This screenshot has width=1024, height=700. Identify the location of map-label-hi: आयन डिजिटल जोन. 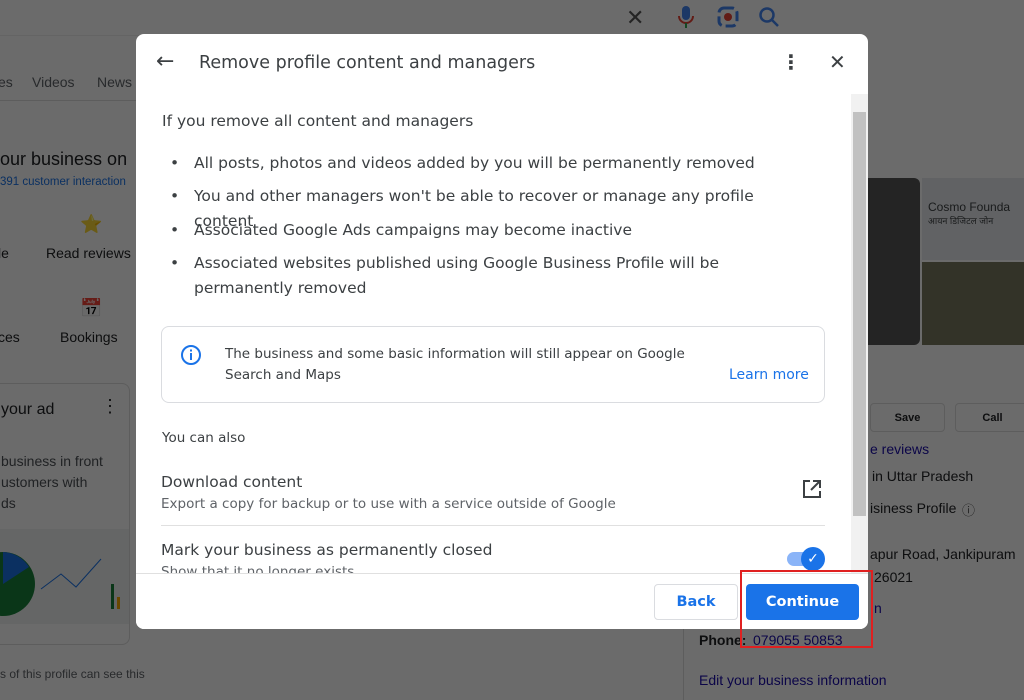
(961, 221).